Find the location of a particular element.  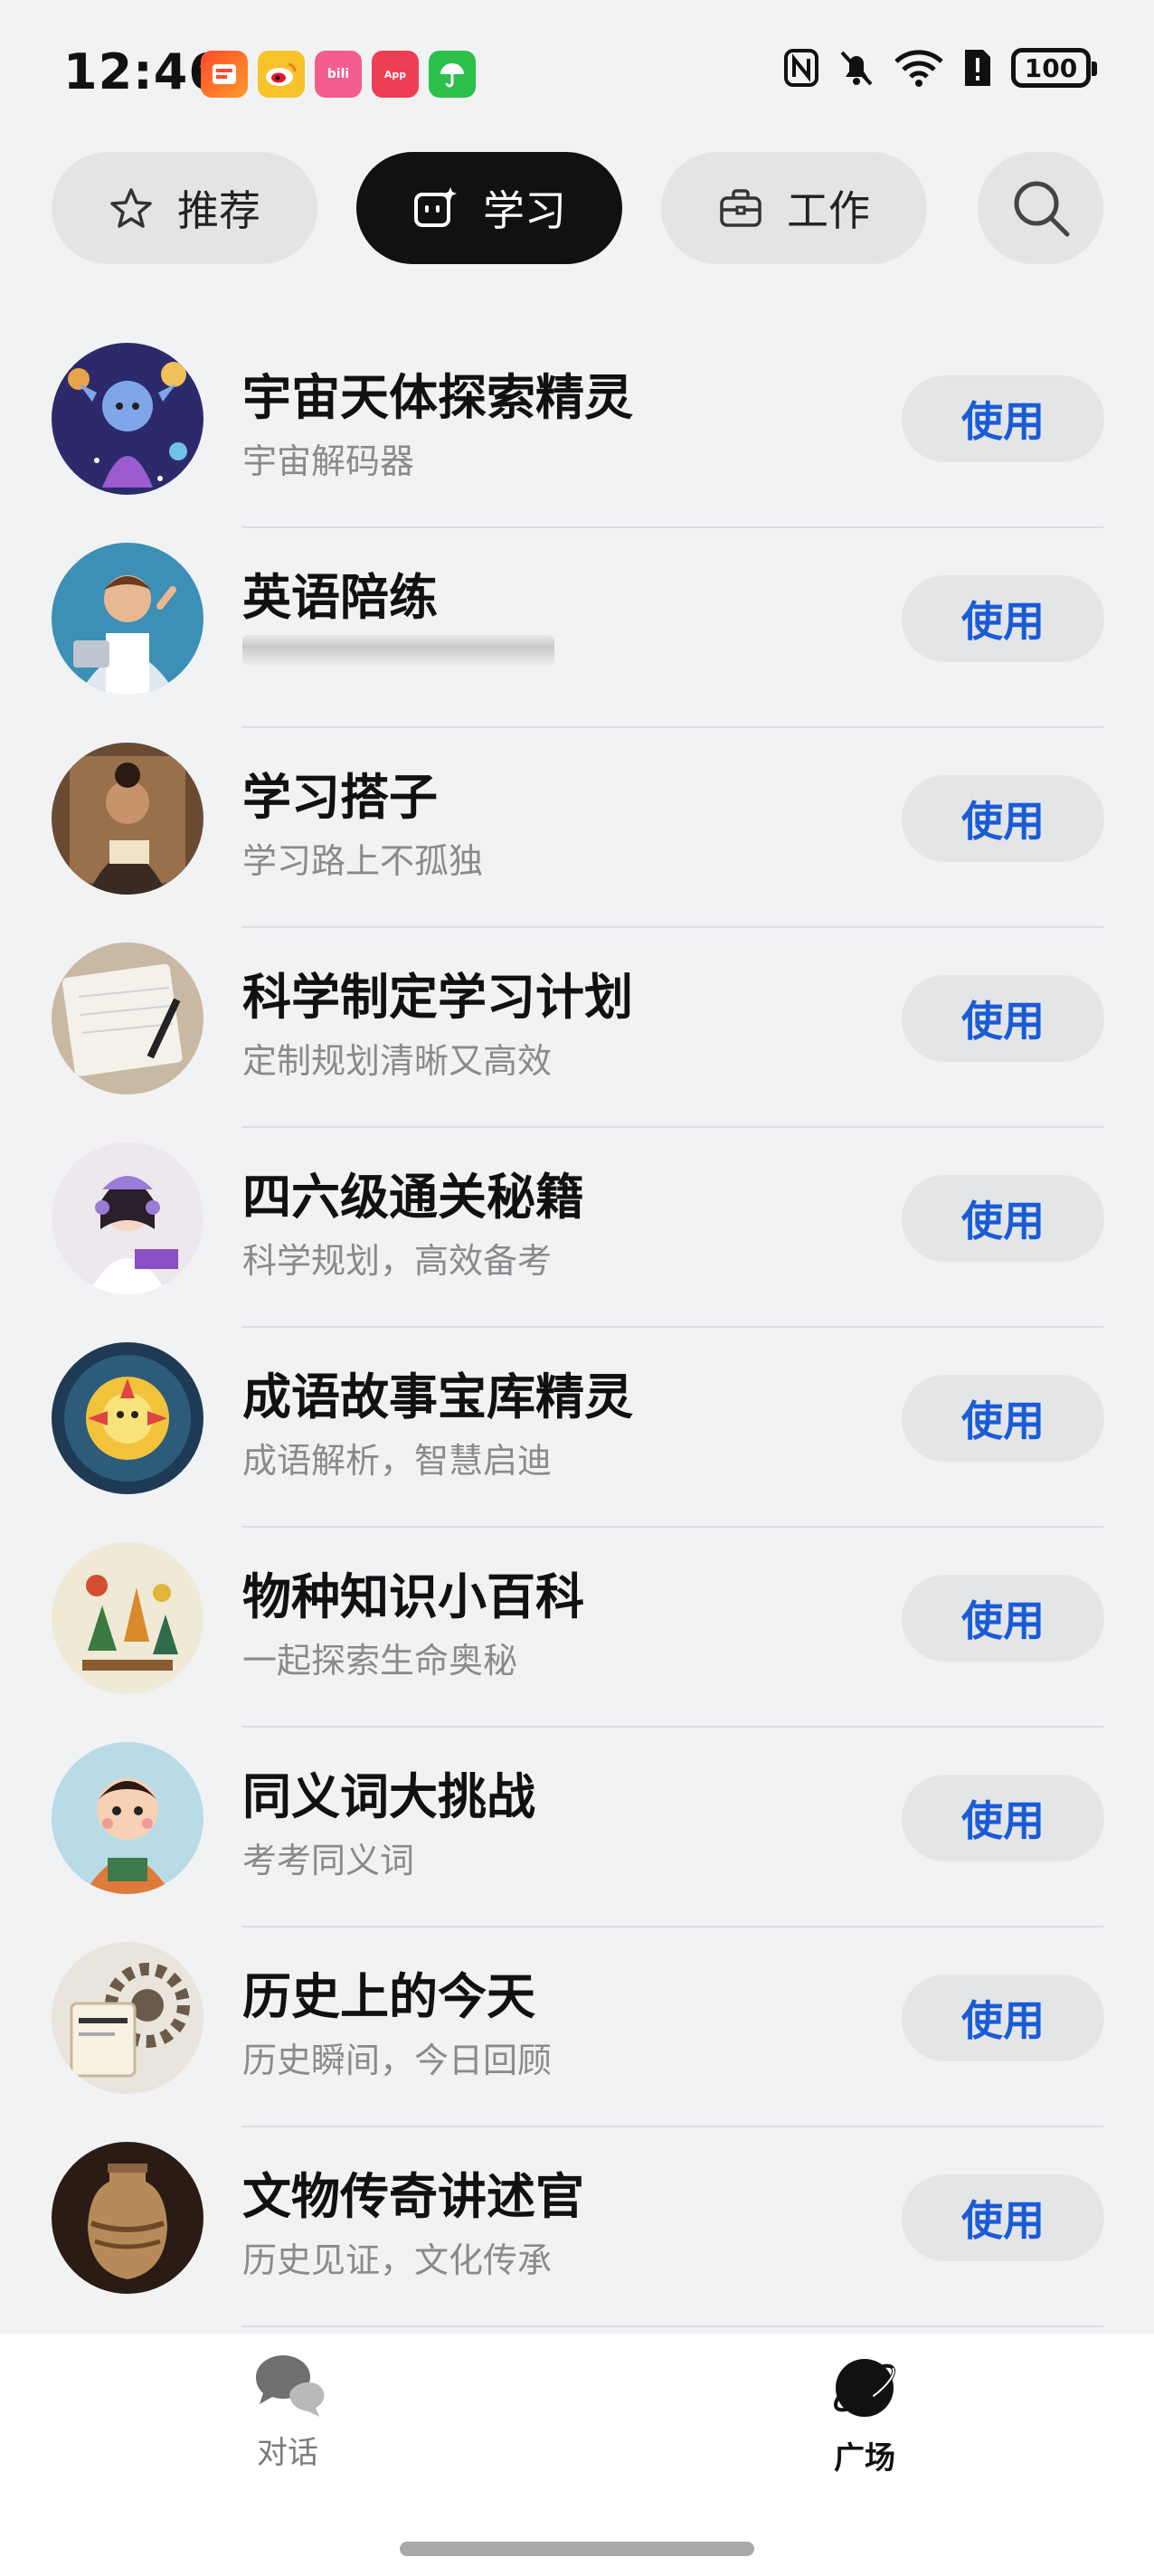

chat-bubbles-icon is located at coordinates (290, 2386).